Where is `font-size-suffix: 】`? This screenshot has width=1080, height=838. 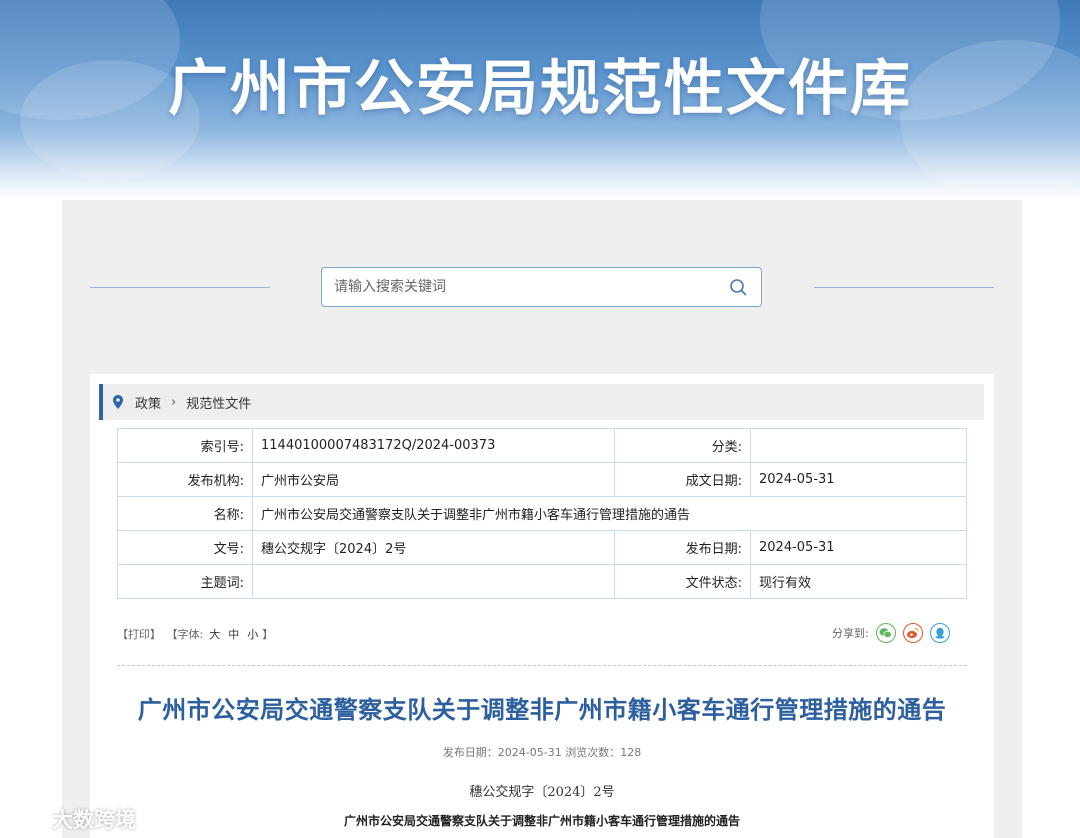
font-size-suffix: 】 is located at coordinates (268, 634).